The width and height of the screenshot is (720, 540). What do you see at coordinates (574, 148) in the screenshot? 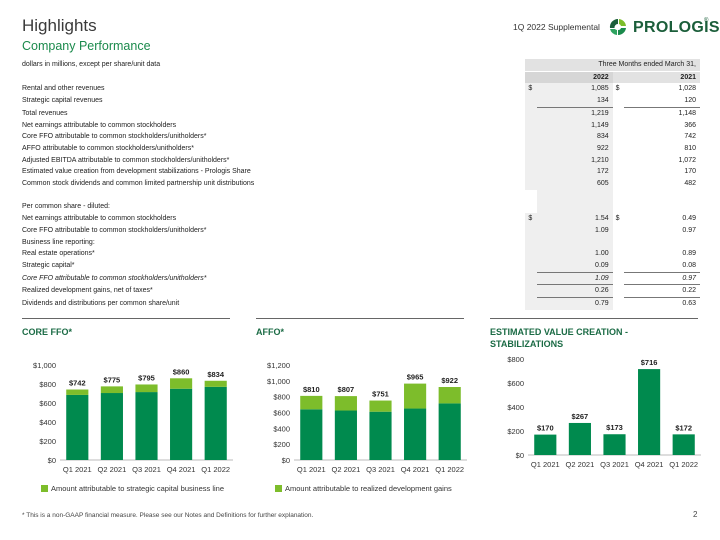
I see `value-2022: 922` at bounding box center [574, 148].